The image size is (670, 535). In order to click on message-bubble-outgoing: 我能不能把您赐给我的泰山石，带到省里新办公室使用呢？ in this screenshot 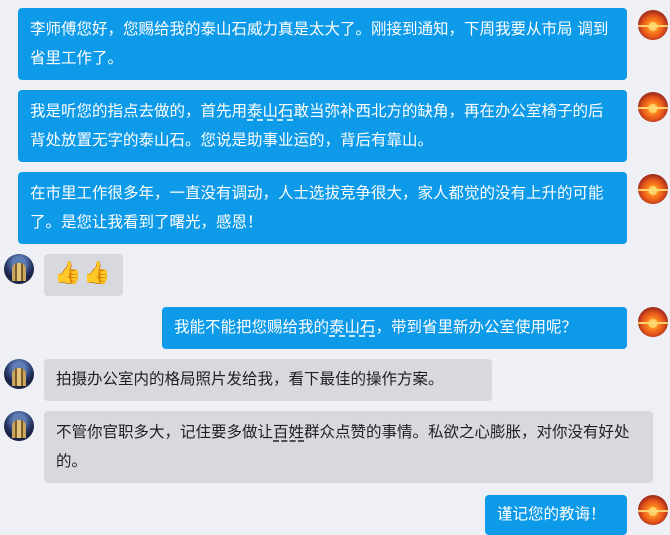, I will do `click(394, 328)`.